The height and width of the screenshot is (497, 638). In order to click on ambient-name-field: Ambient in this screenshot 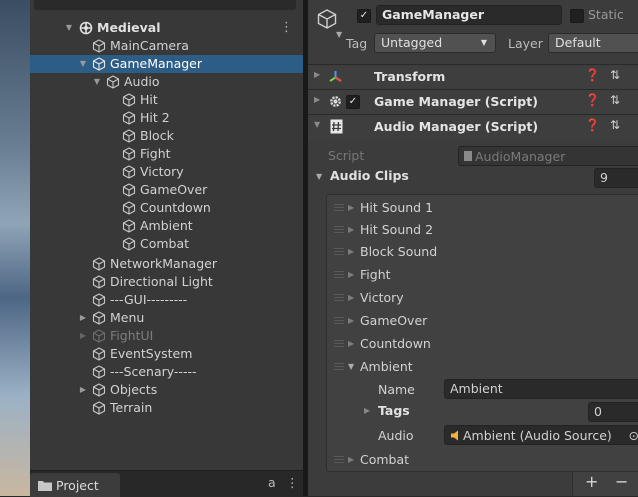, I will do `click(541, 389)`.